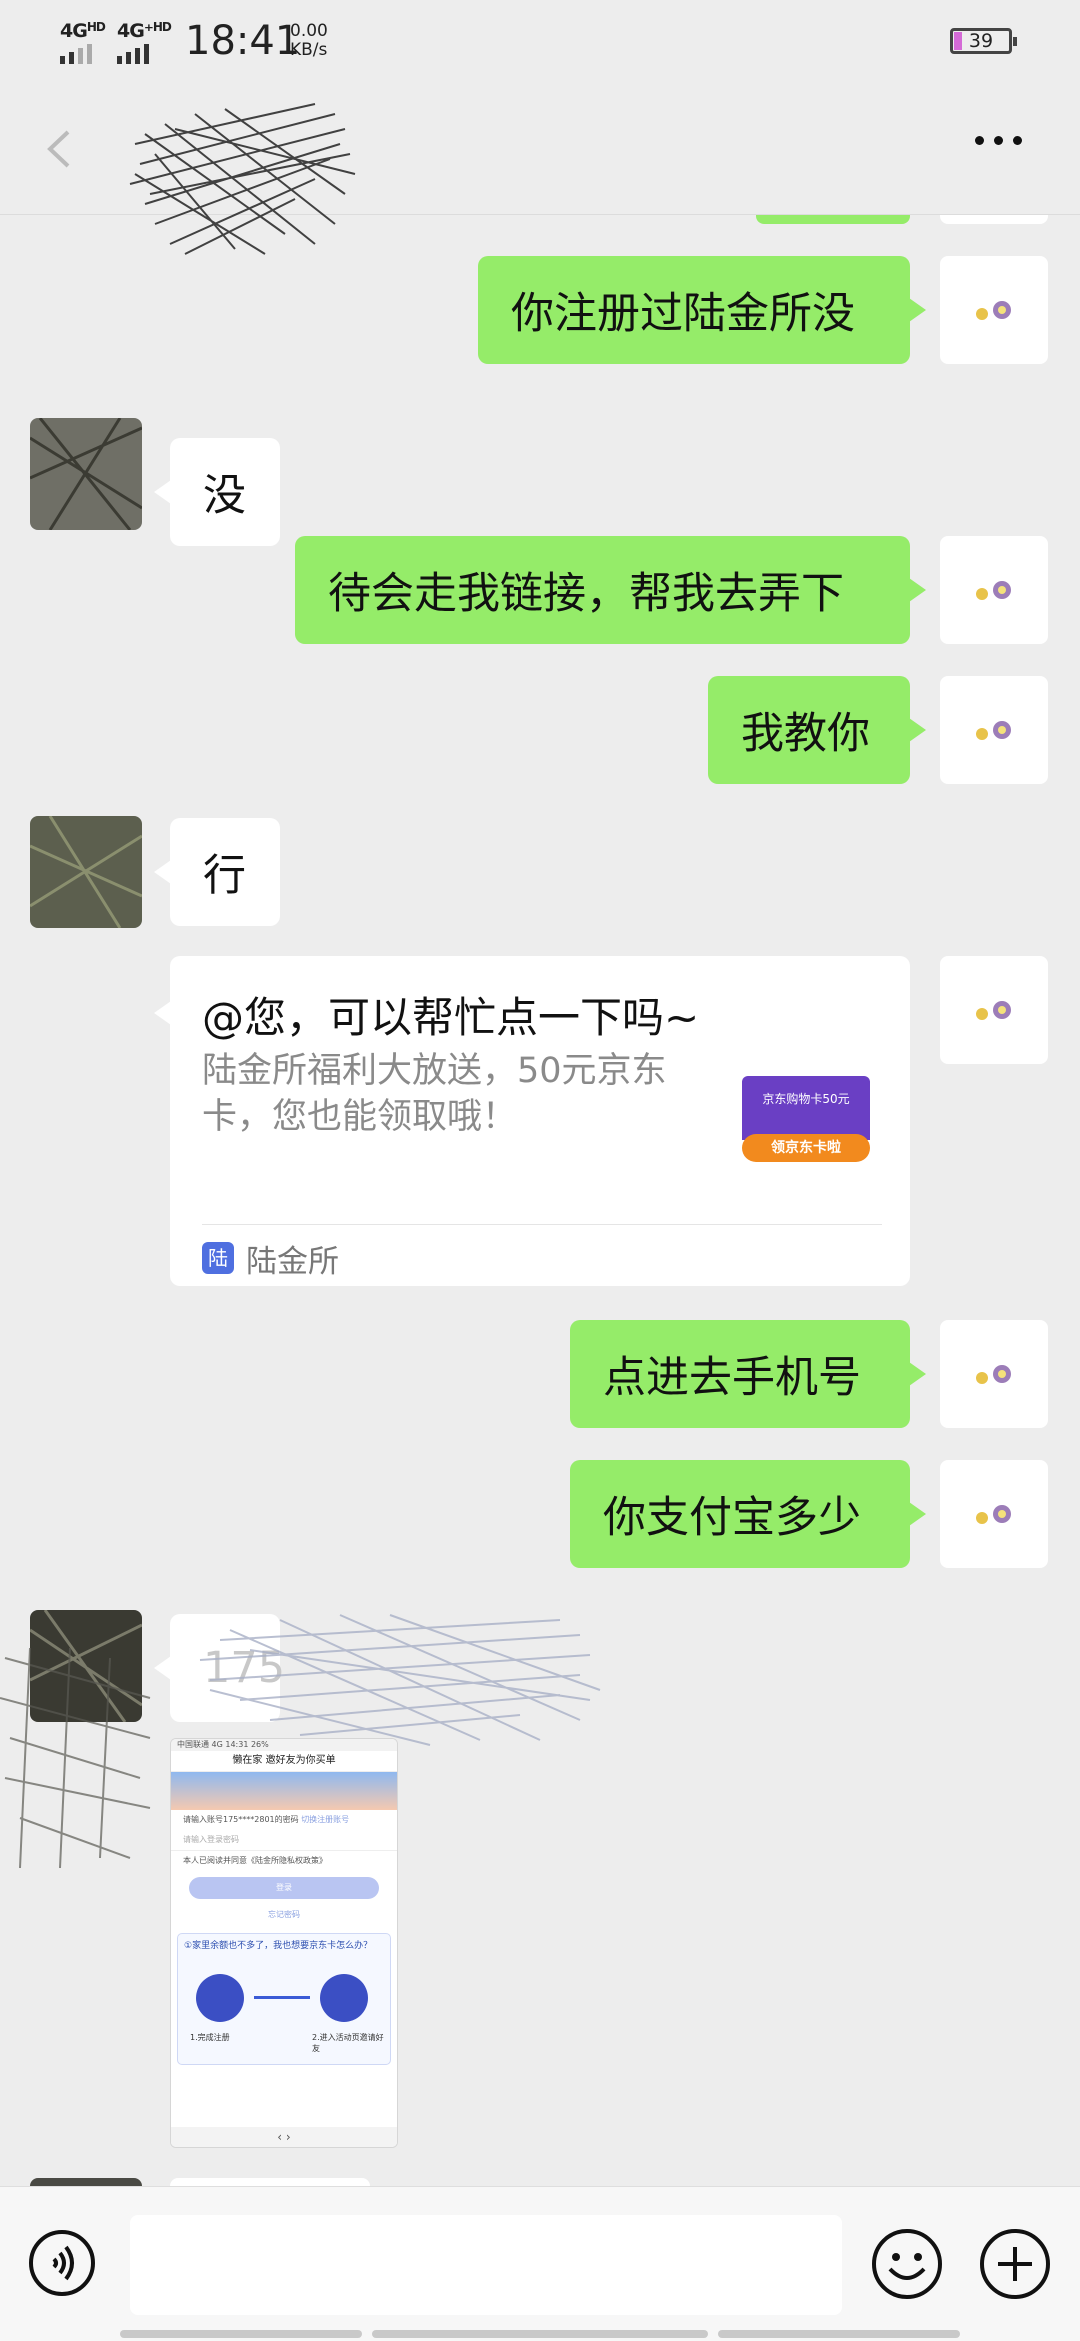 This screenshot has height=2341, width=1080. Describe the element at coordinates (748, 1374) in the screenshot. I see `message-bubble-outgoing: 点进去手机号` at that location.